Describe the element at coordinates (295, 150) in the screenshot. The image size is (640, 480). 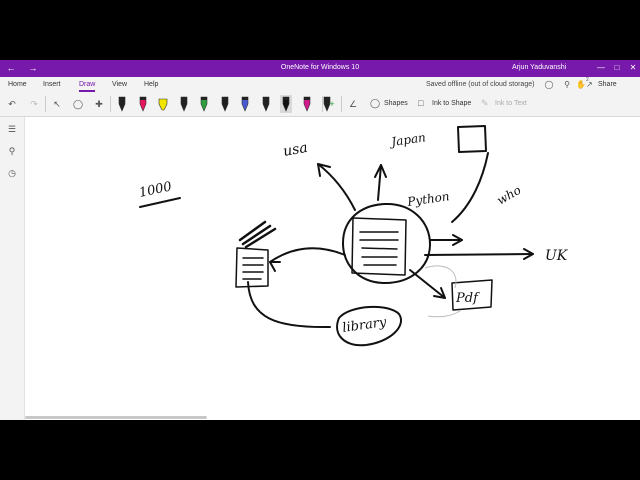
I see `ink-word-usa: usa` at that location.